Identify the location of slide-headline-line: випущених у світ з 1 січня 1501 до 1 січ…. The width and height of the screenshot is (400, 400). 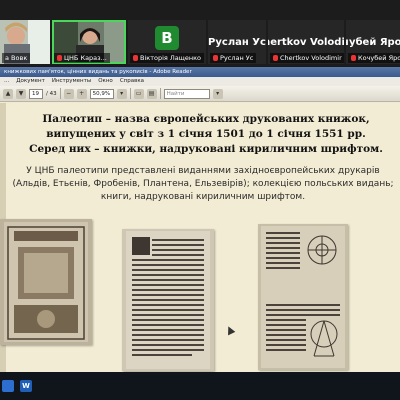
(206, 134).